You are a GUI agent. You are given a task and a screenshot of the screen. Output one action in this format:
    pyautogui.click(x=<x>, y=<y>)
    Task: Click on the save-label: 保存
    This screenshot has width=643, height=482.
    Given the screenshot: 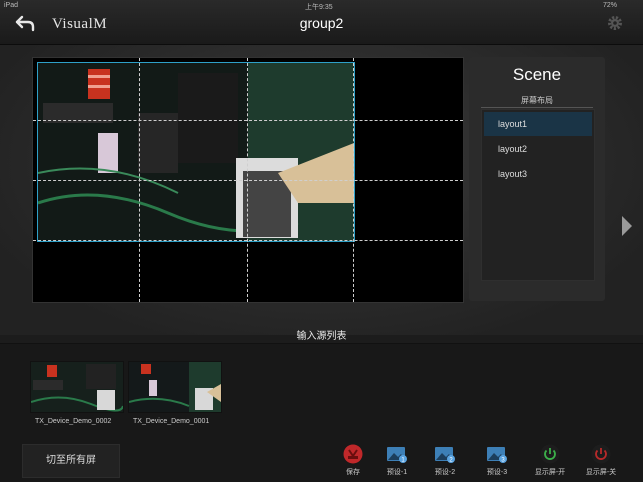 What is the action you would take?
    pyautogui.click(x=353, y=472)
    